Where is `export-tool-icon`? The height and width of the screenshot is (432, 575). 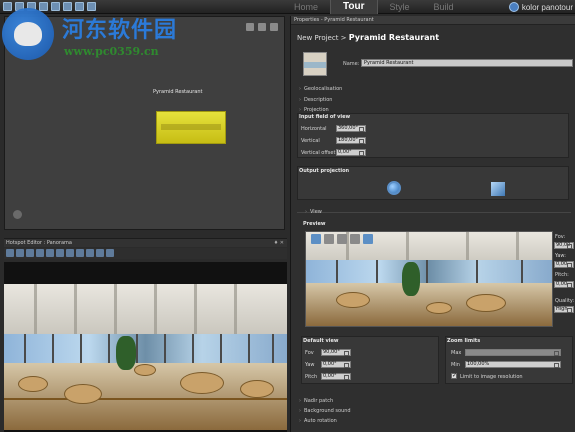
export-tool-icon is located at coordinates (110, 253).